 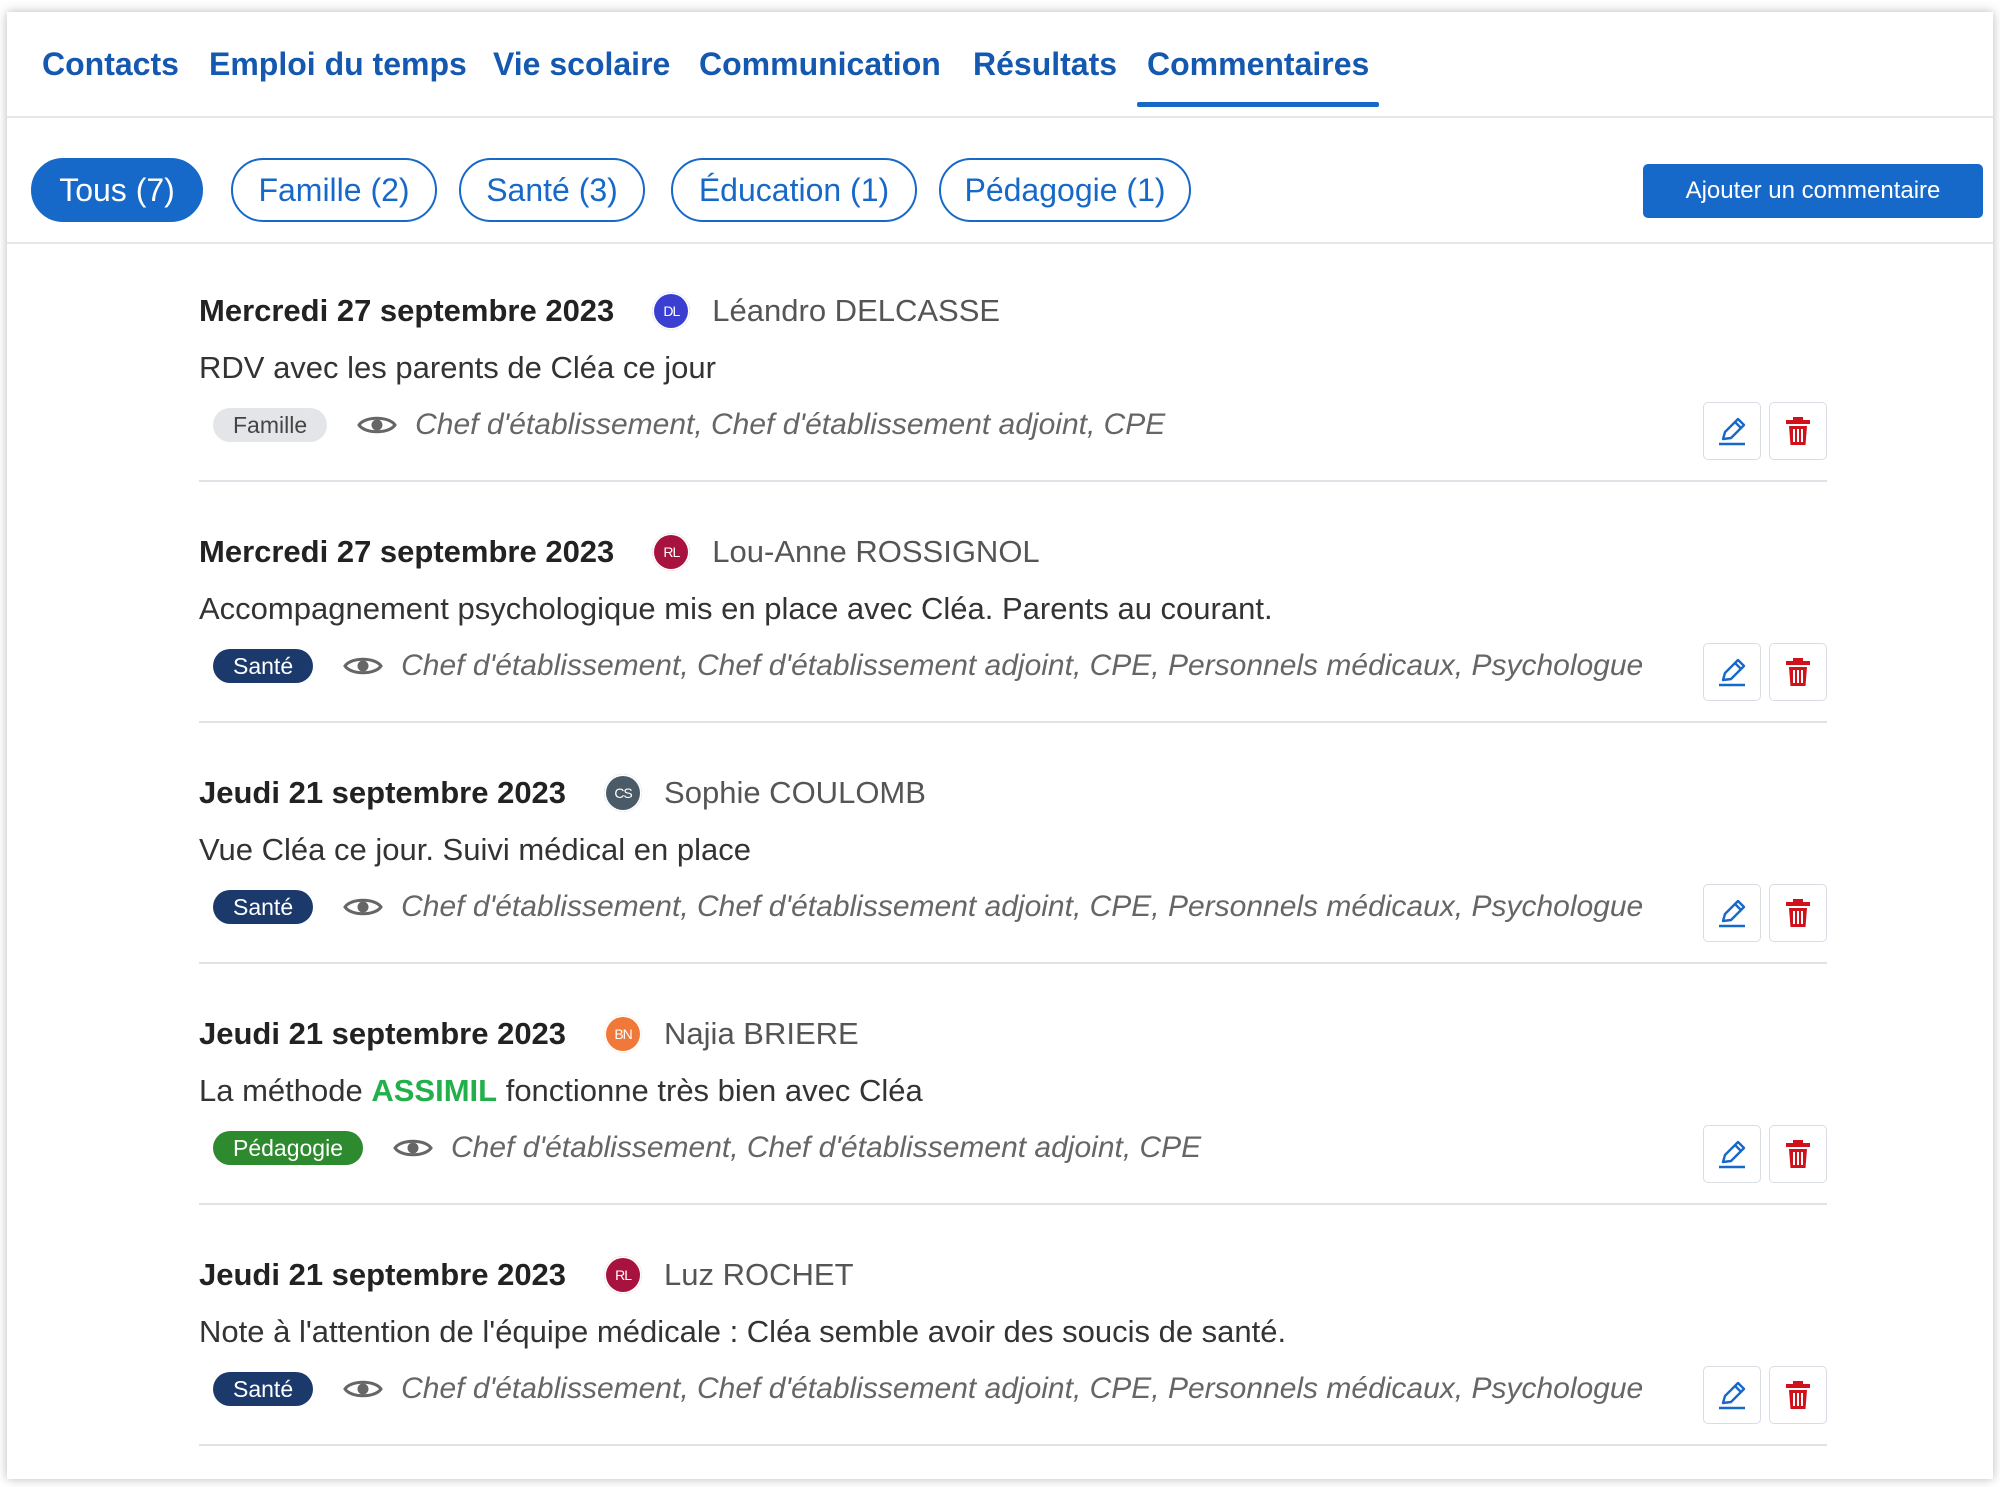 I want to click on category-tag: Famille, so click(x=270, y=425).